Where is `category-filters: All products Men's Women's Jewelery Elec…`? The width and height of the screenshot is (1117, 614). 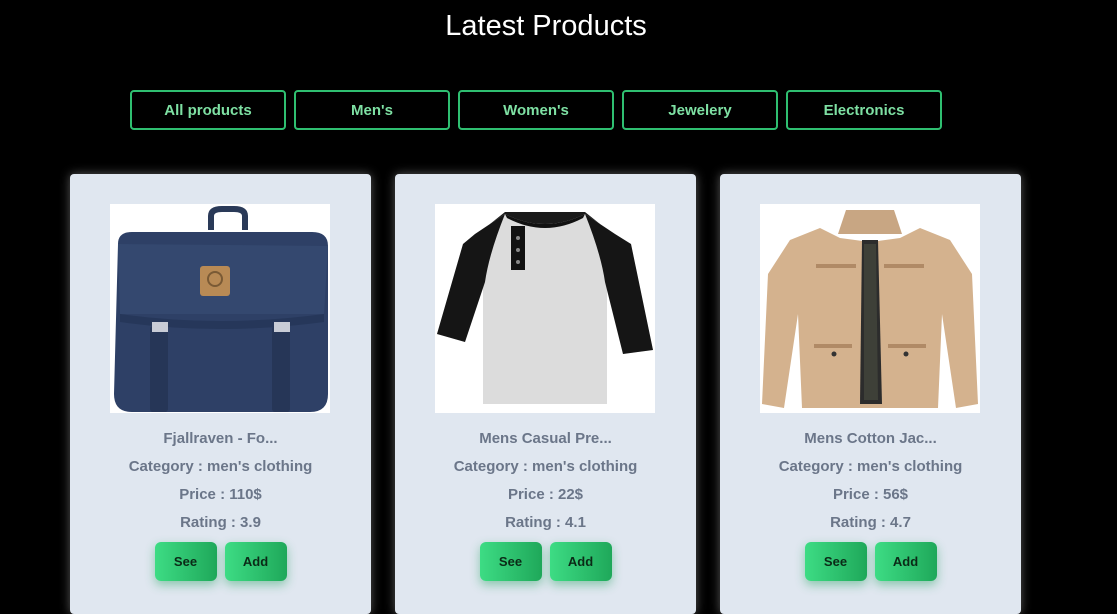
category-filters: All products Men's Women's Jewelery Elec… is located at coordinates (536, 110).